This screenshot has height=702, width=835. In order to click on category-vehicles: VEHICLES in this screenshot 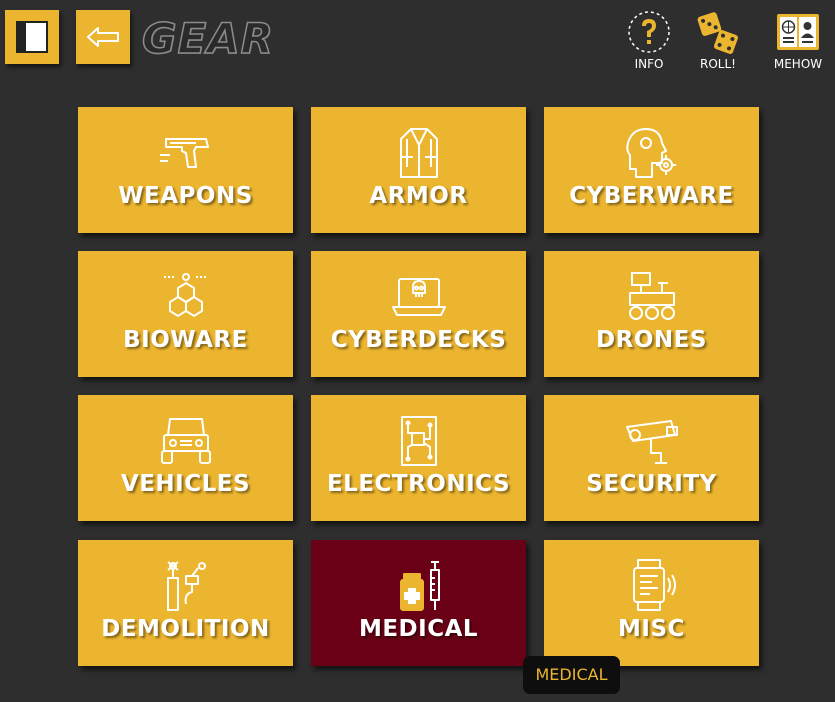, I will do `click(185, 458)`.